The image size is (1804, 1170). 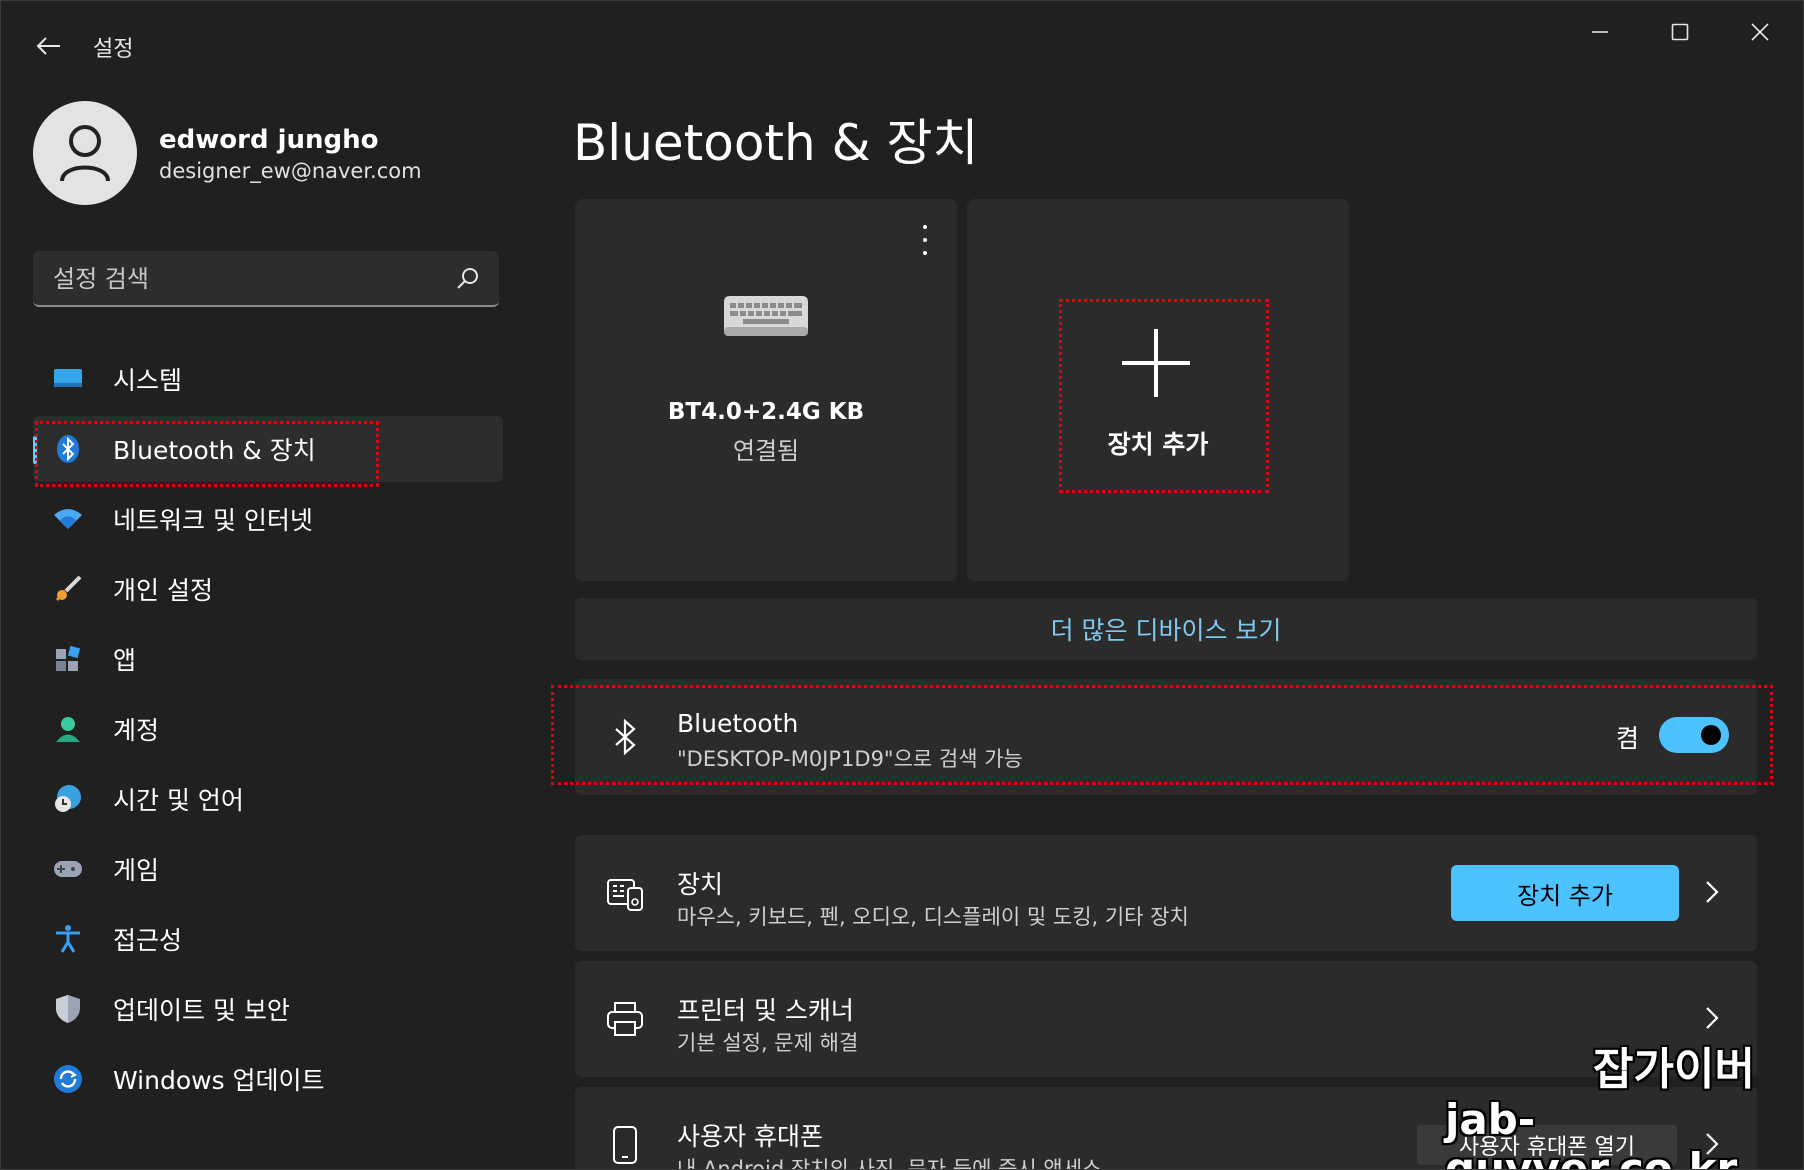 I want to click on phone-subtitle: 내 Android 장치의 사진, 문자 등에 즉시 액세스, so click(x=889, y=1163).